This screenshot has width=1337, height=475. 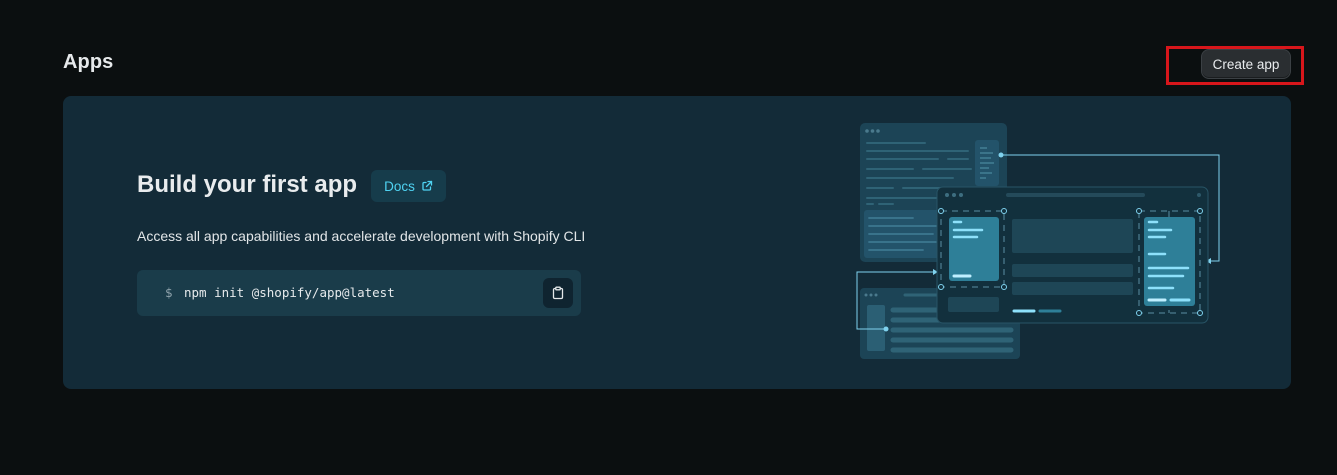 What do you see at coordinates (169, 292) in the screenshot?
I see `command-prompt: $` at bounding box center [169, 292].